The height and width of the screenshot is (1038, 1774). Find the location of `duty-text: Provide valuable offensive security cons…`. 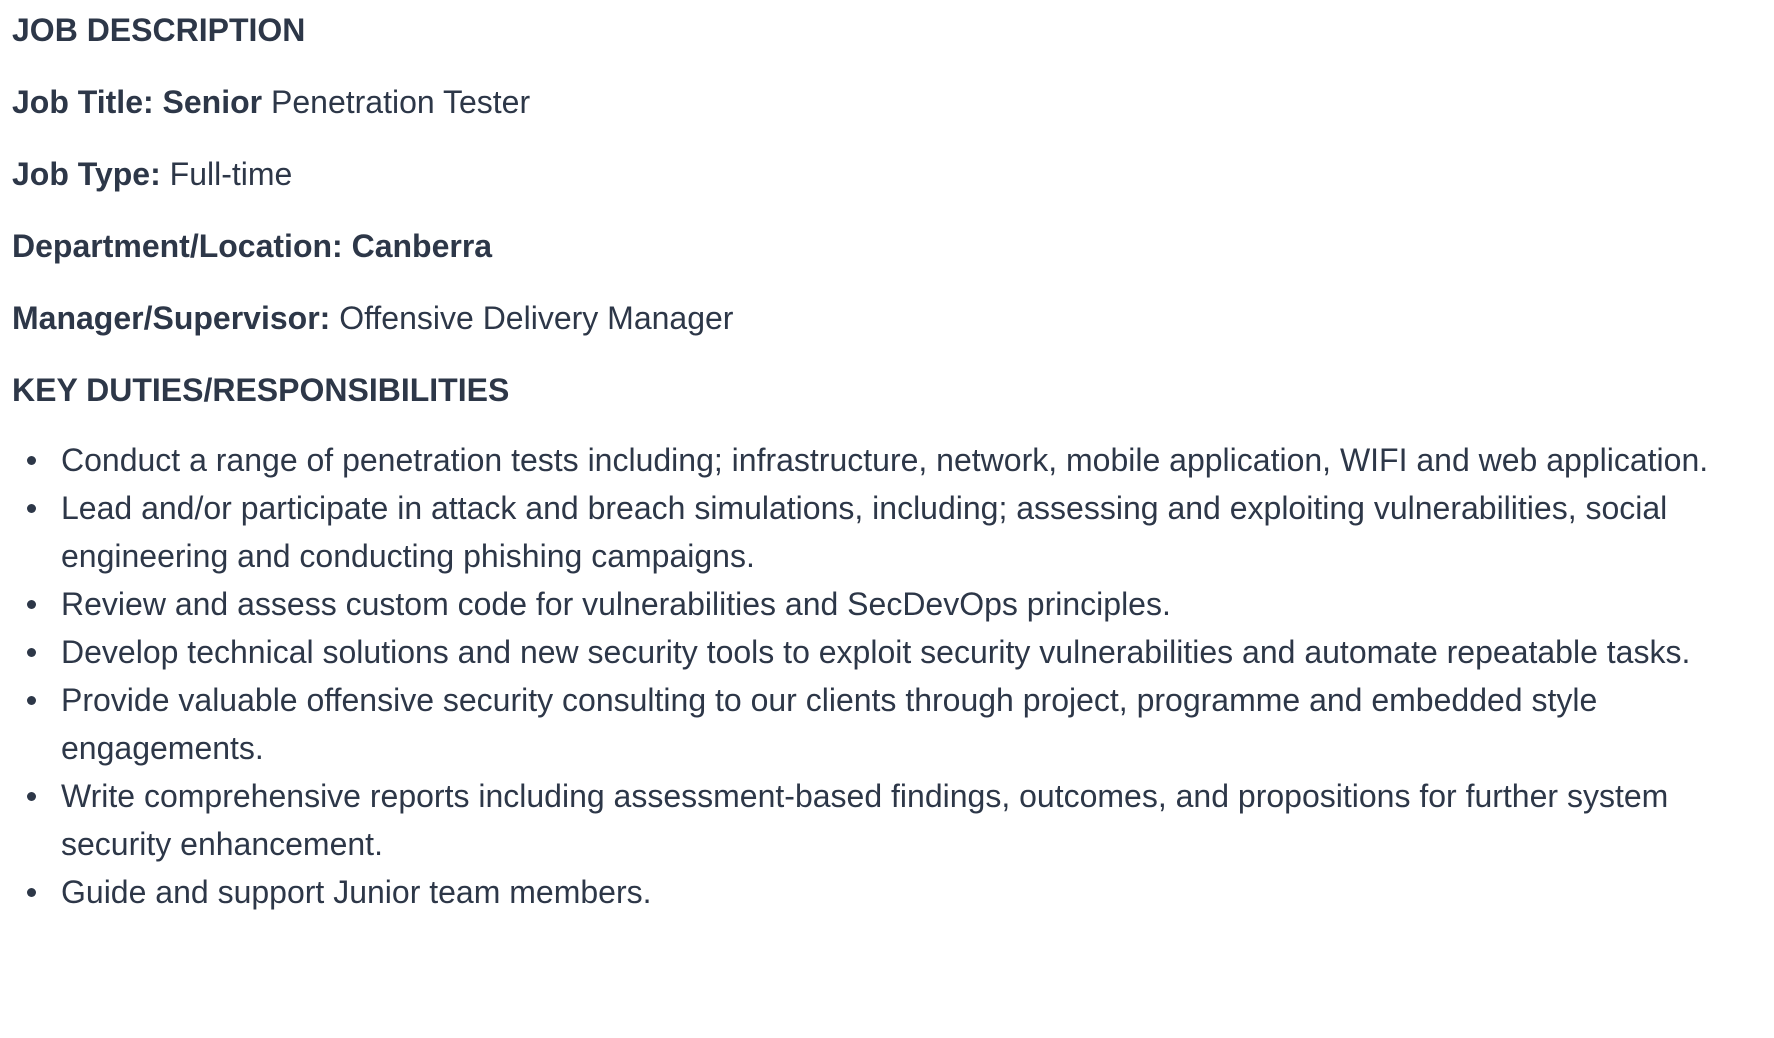

duty-text: Provide valuable offensive security cons… is located at coordinates (829, 724).